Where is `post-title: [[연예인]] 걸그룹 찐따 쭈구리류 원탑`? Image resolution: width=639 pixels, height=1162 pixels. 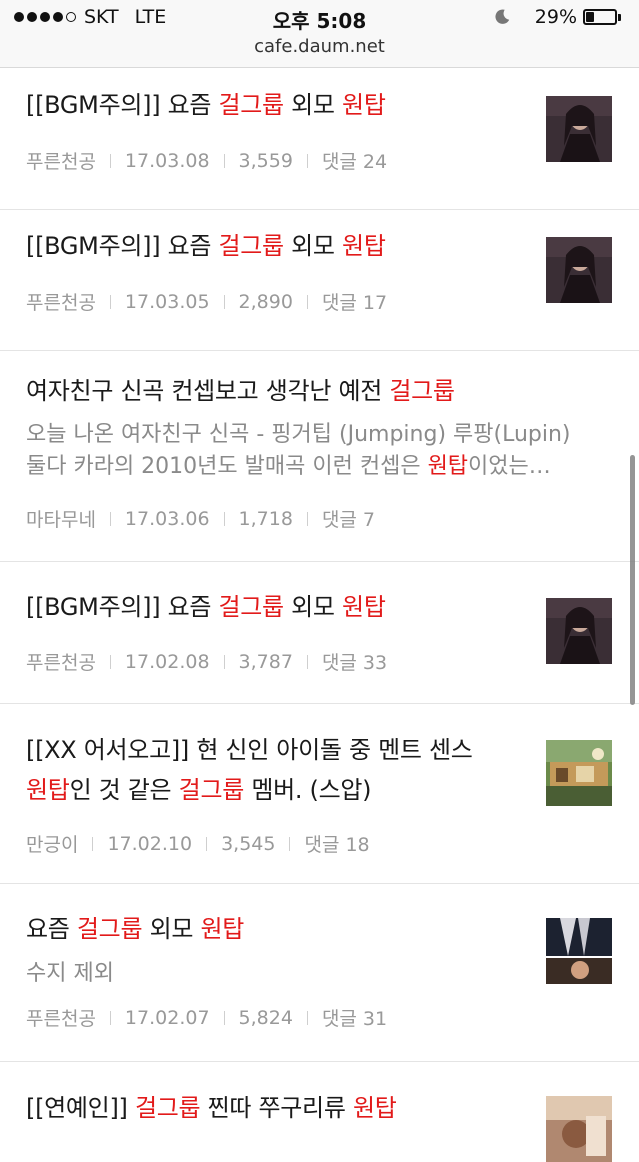
post-title: [[연예인]] 걸그룹 찐따 쭈구리류 원탑 is located at coordinates (211, 1108).